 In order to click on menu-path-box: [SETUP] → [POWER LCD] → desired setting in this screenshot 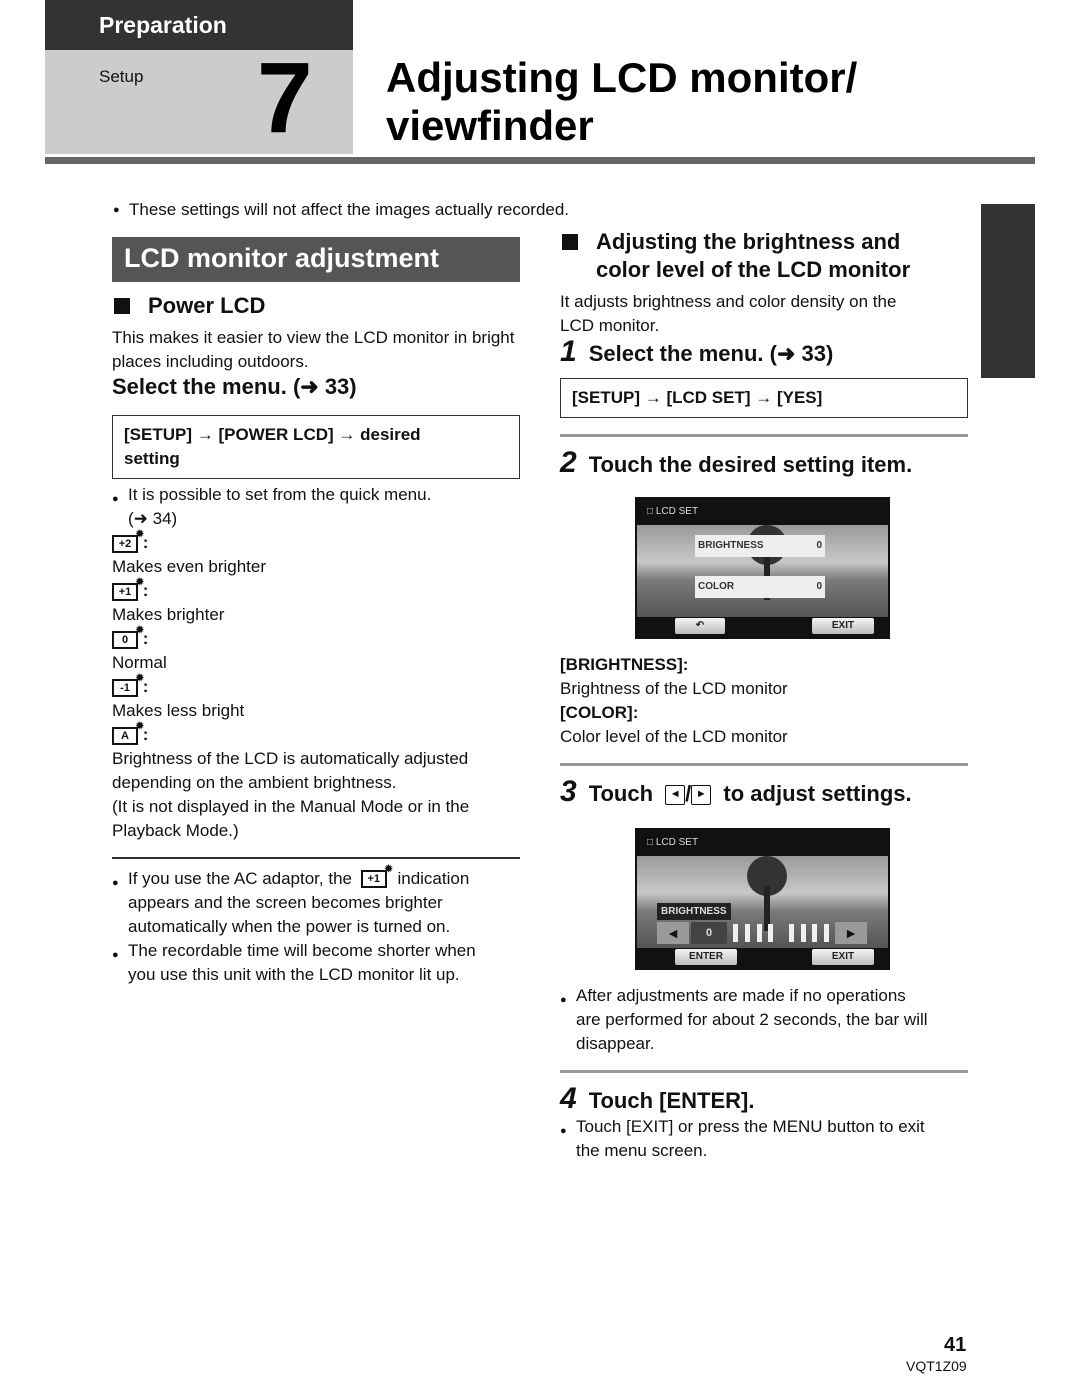, I will do `click(316, 447)`.